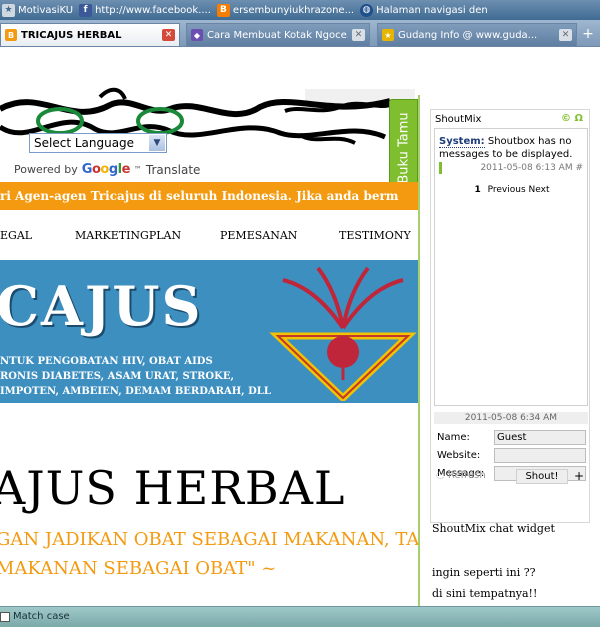 The image size is (600, 627). I want to click on shout-button: Shout!, so click(542, 476).